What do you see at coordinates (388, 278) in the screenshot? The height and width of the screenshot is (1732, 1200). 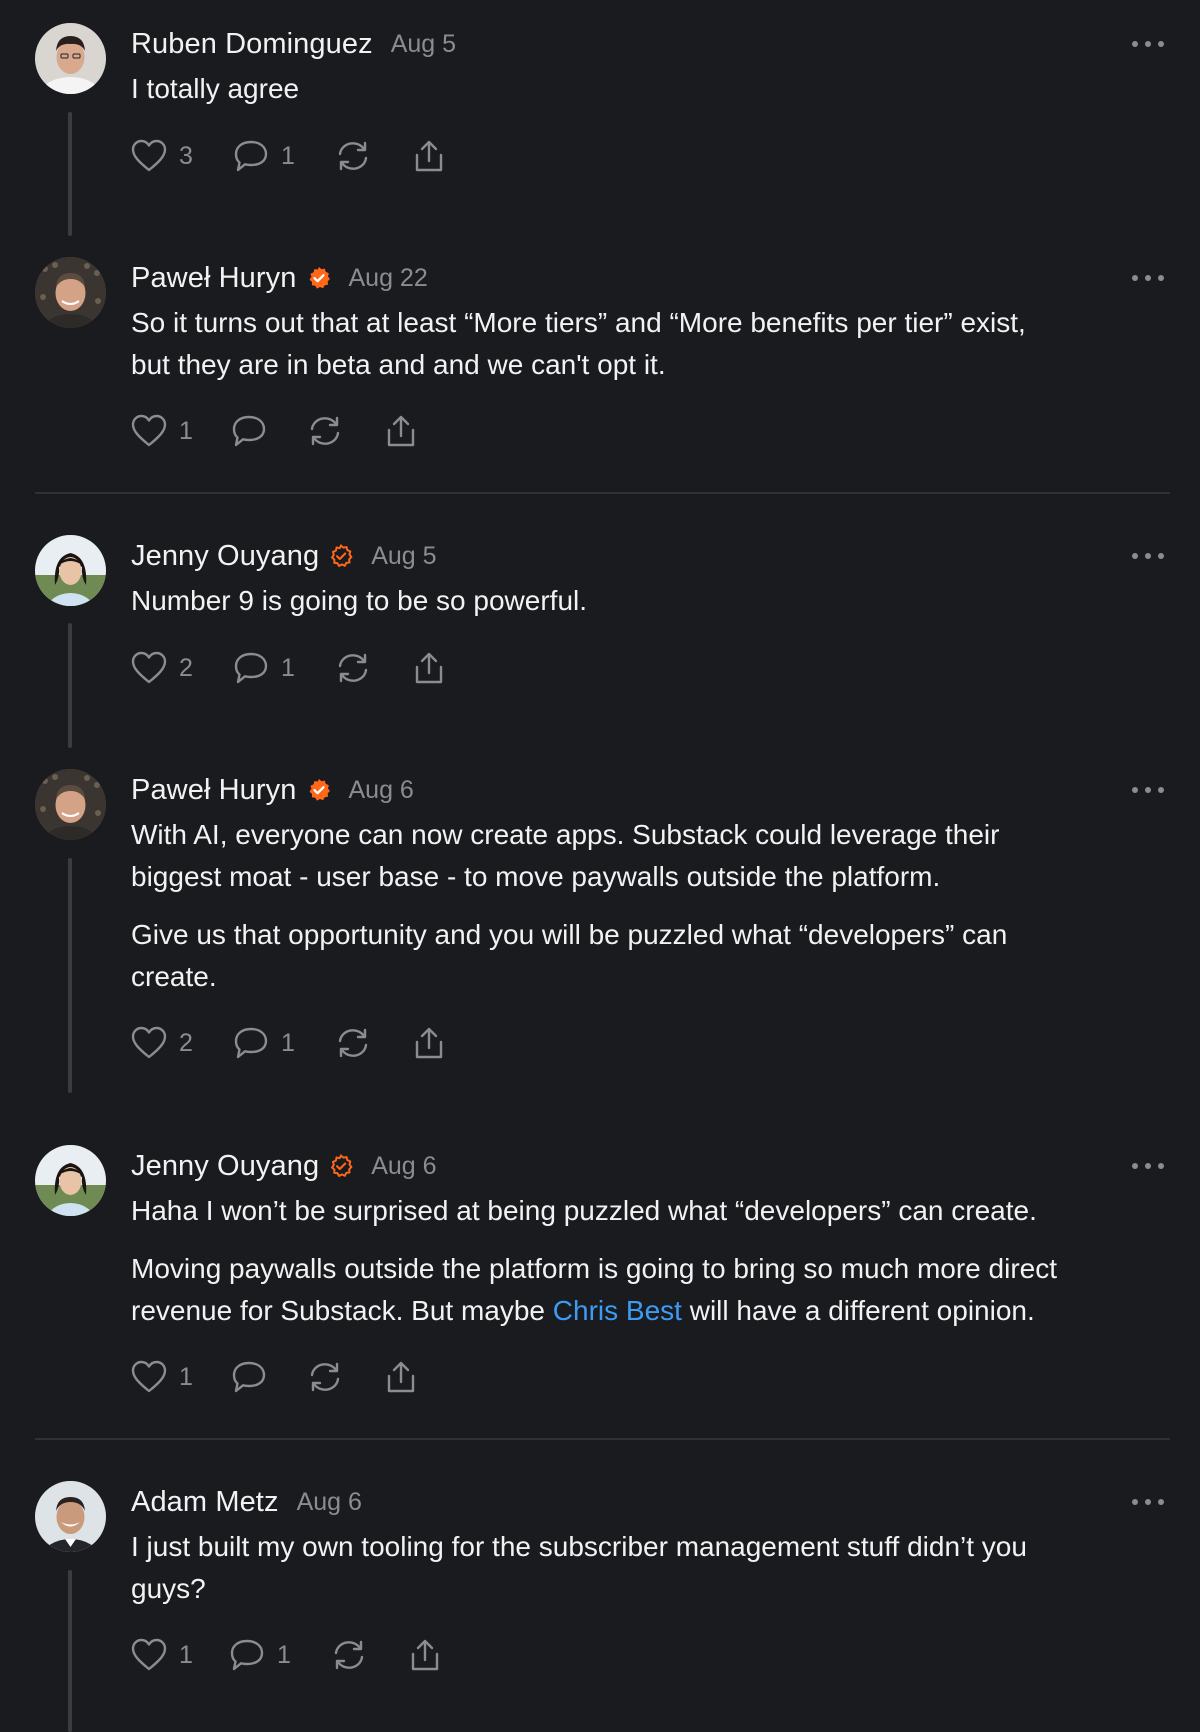 I see `comment-date: Aug 22` at bounding box center [388, 278].